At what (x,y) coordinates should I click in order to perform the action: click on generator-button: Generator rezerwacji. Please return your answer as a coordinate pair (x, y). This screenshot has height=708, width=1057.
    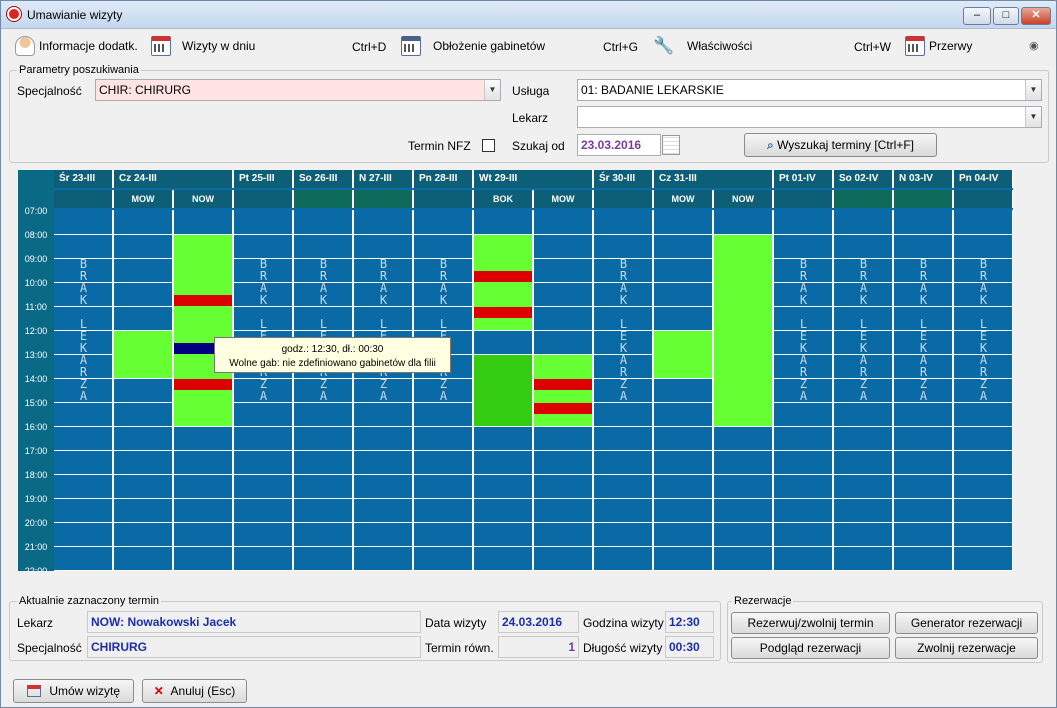
    Looking at the image, I should click on (966, 623).